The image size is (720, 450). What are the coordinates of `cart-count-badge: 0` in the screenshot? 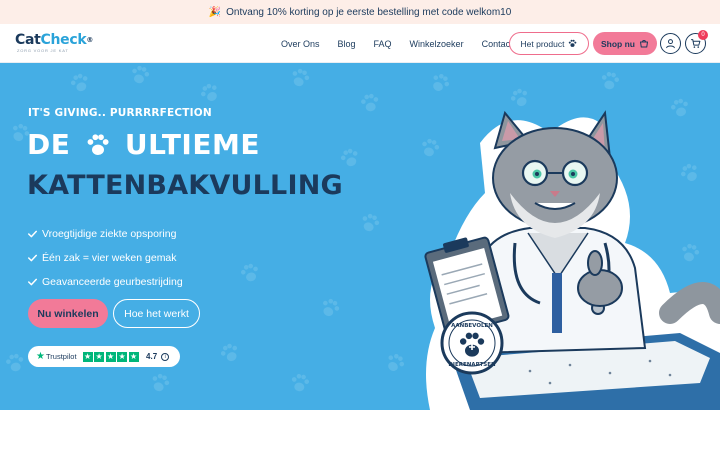 It's located at (703, 35).